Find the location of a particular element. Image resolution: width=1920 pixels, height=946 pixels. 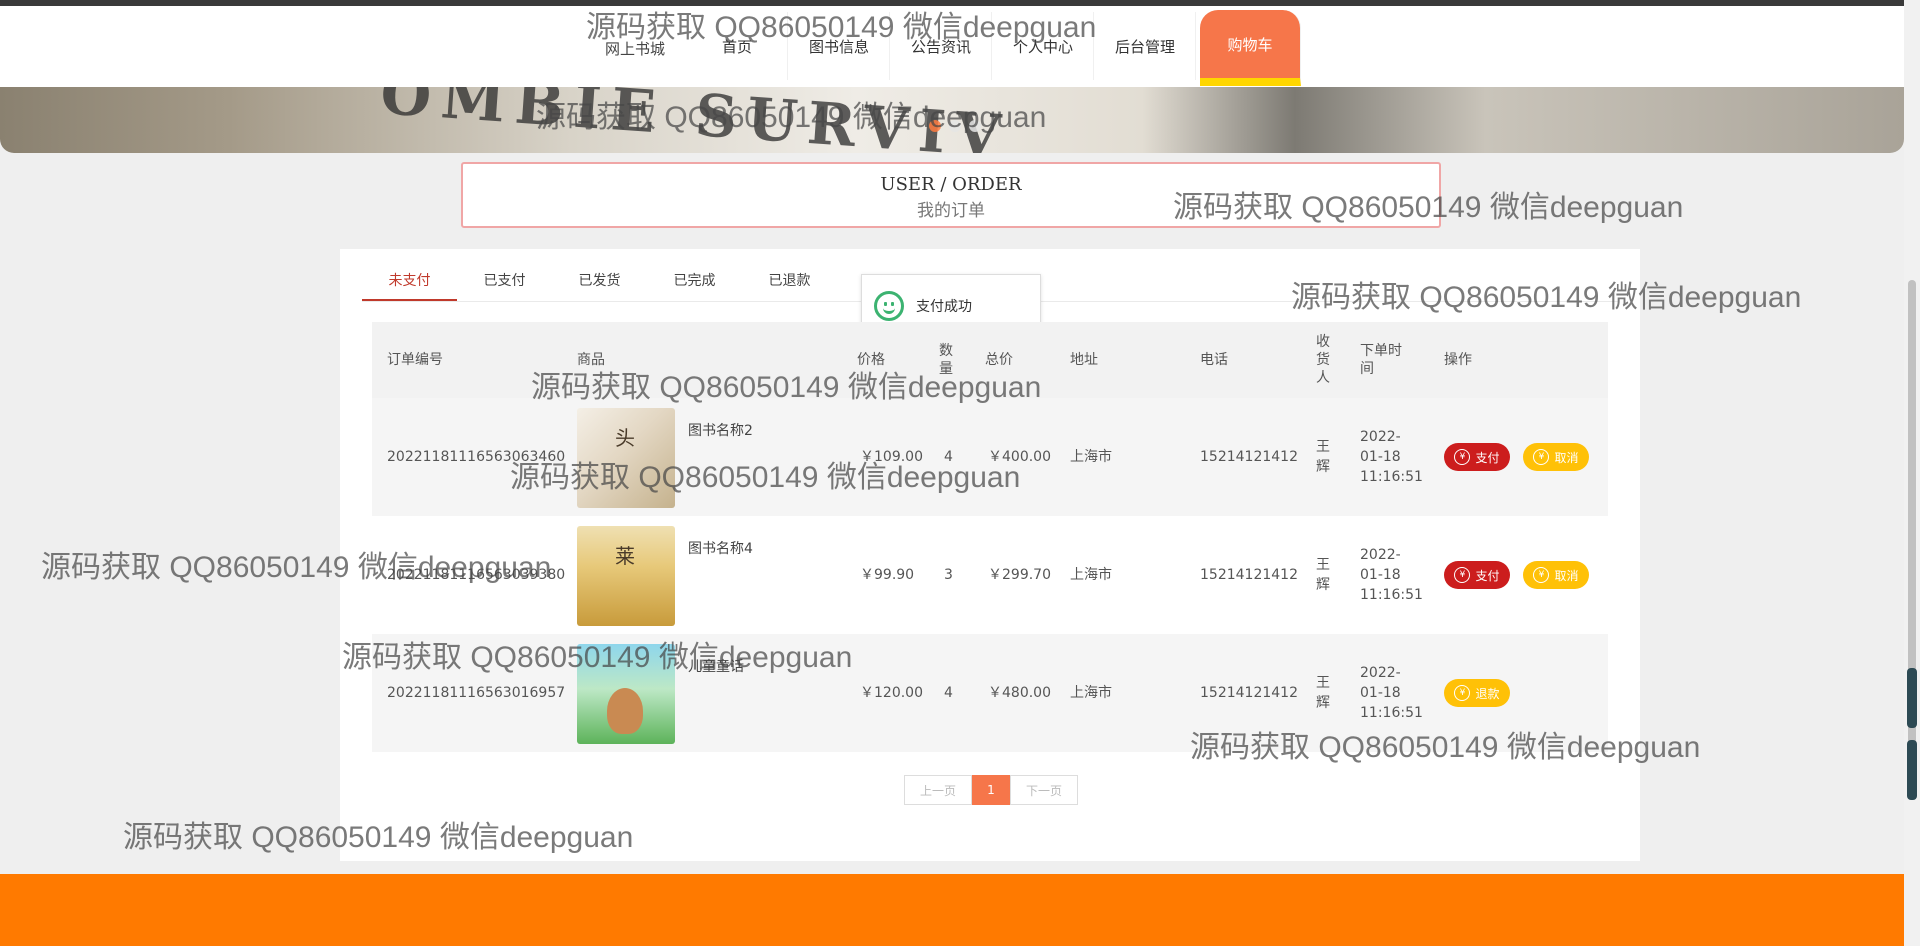

book-cover: 头 is located at coordinates (626, 458).